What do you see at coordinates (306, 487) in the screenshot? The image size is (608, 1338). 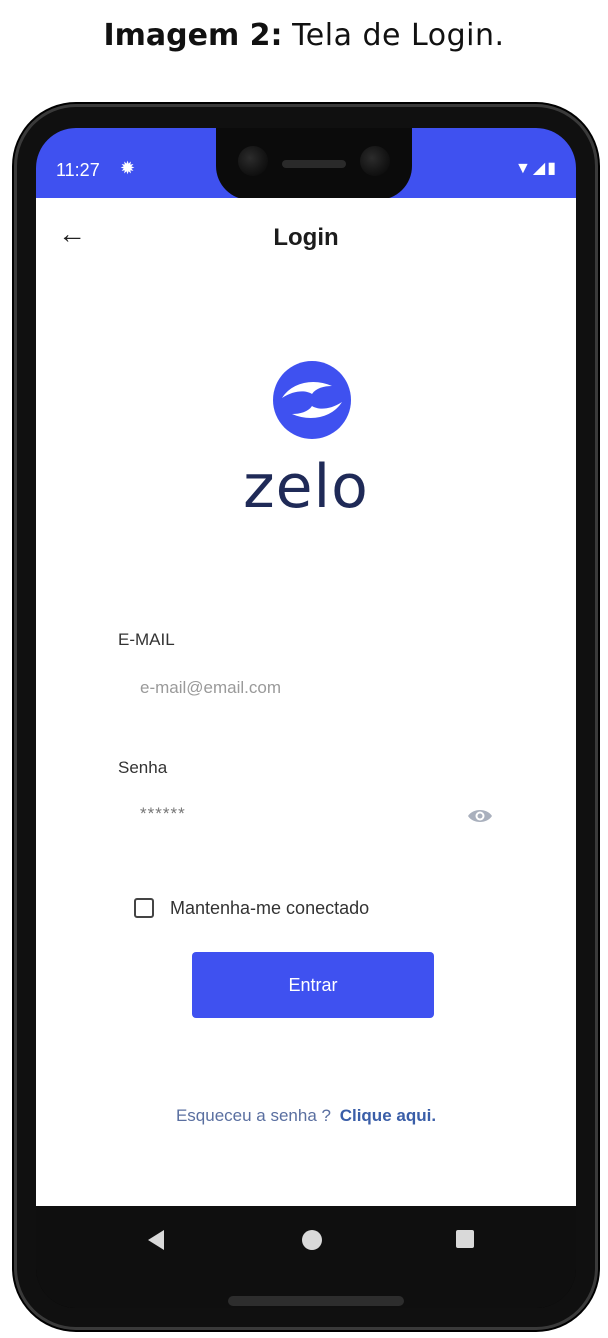 I see `logo-wordmark: zelo` at bounding box center [306, 487].